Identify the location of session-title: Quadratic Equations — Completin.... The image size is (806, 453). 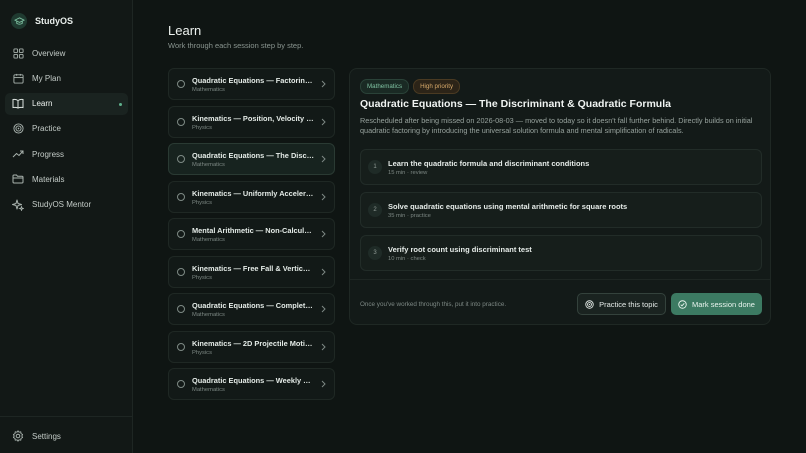
(253, 305).